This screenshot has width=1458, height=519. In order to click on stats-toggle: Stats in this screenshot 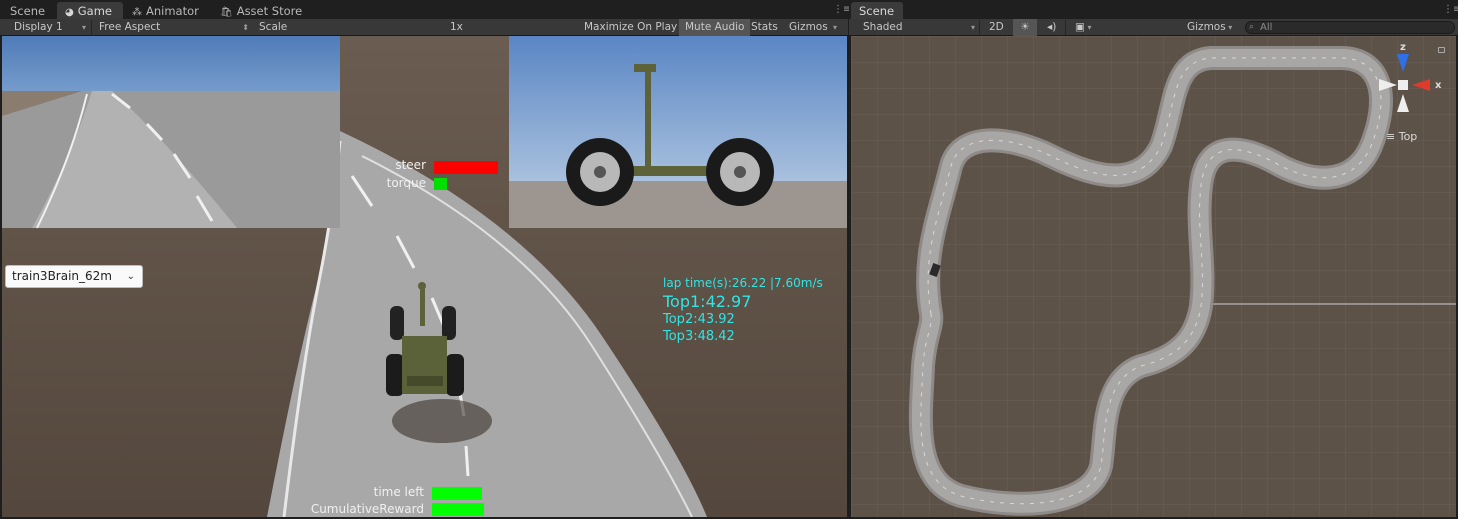, I will do `click(764, 27)`.